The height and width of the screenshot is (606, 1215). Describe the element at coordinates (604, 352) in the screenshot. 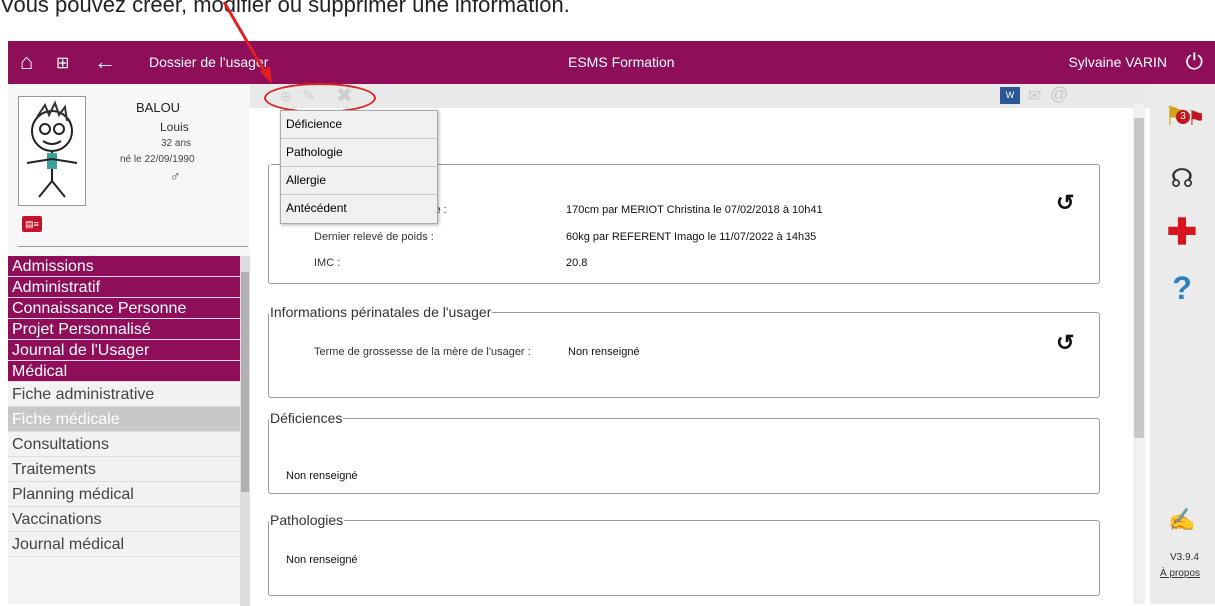

I see `pregnancy-term-value: Non renseigné` at that location.